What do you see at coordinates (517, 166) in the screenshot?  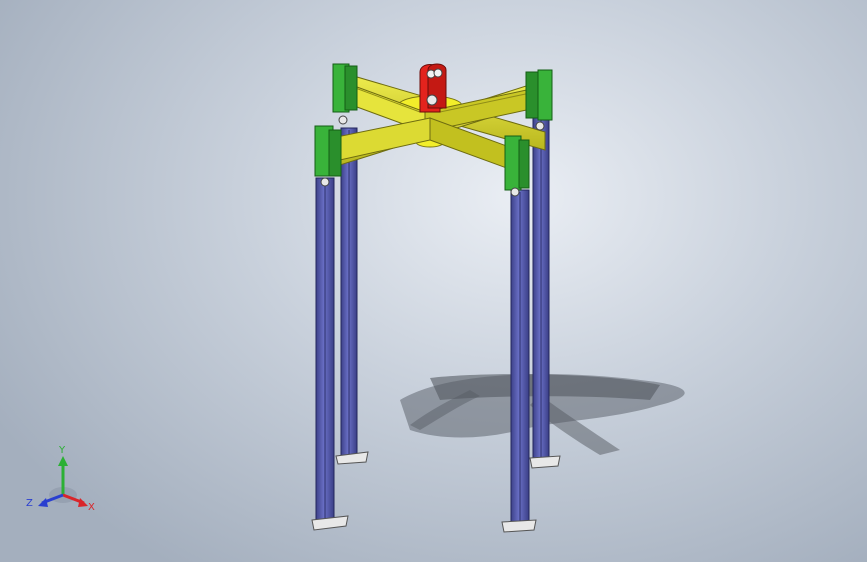 I see `bracket-front-right` at bounding box center [517, 166].